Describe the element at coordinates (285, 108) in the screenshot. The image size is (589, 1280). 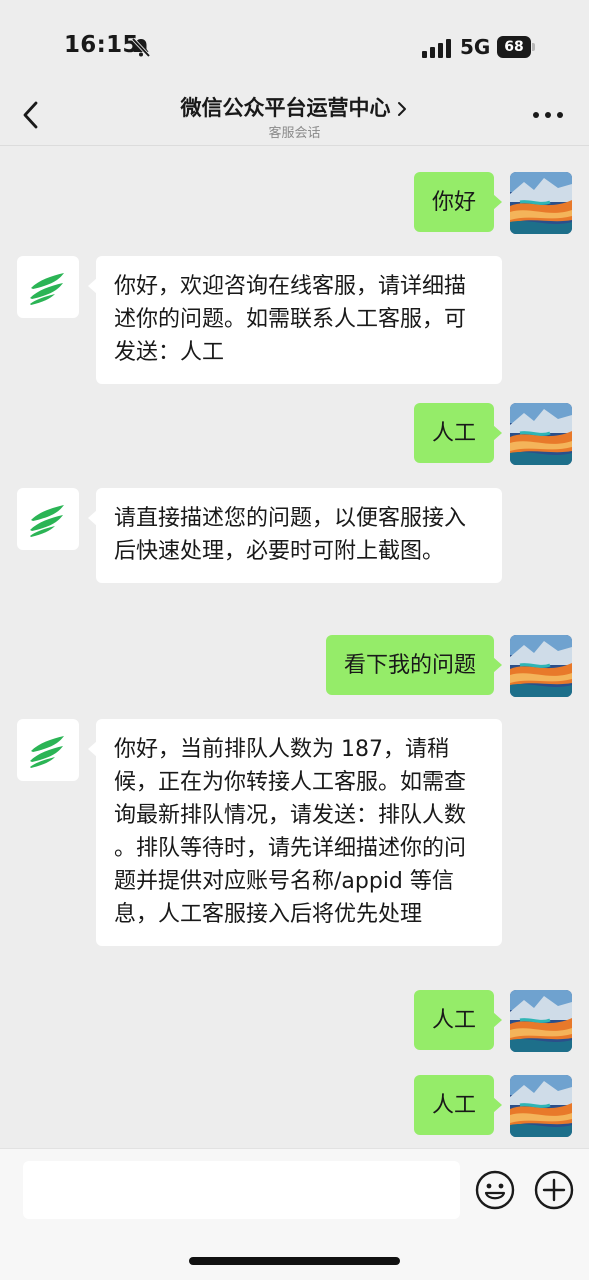
I see `page-title: 微信公众平台运营中心` at that location.